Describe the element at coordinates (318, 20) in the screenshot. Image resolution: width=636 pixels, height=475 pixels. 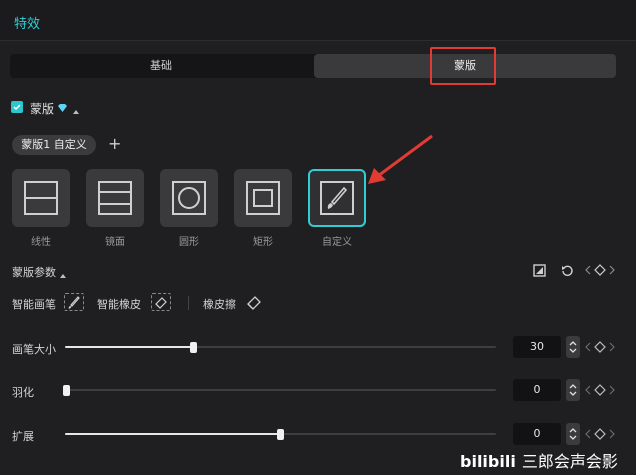
I see `panel-header` at that location.